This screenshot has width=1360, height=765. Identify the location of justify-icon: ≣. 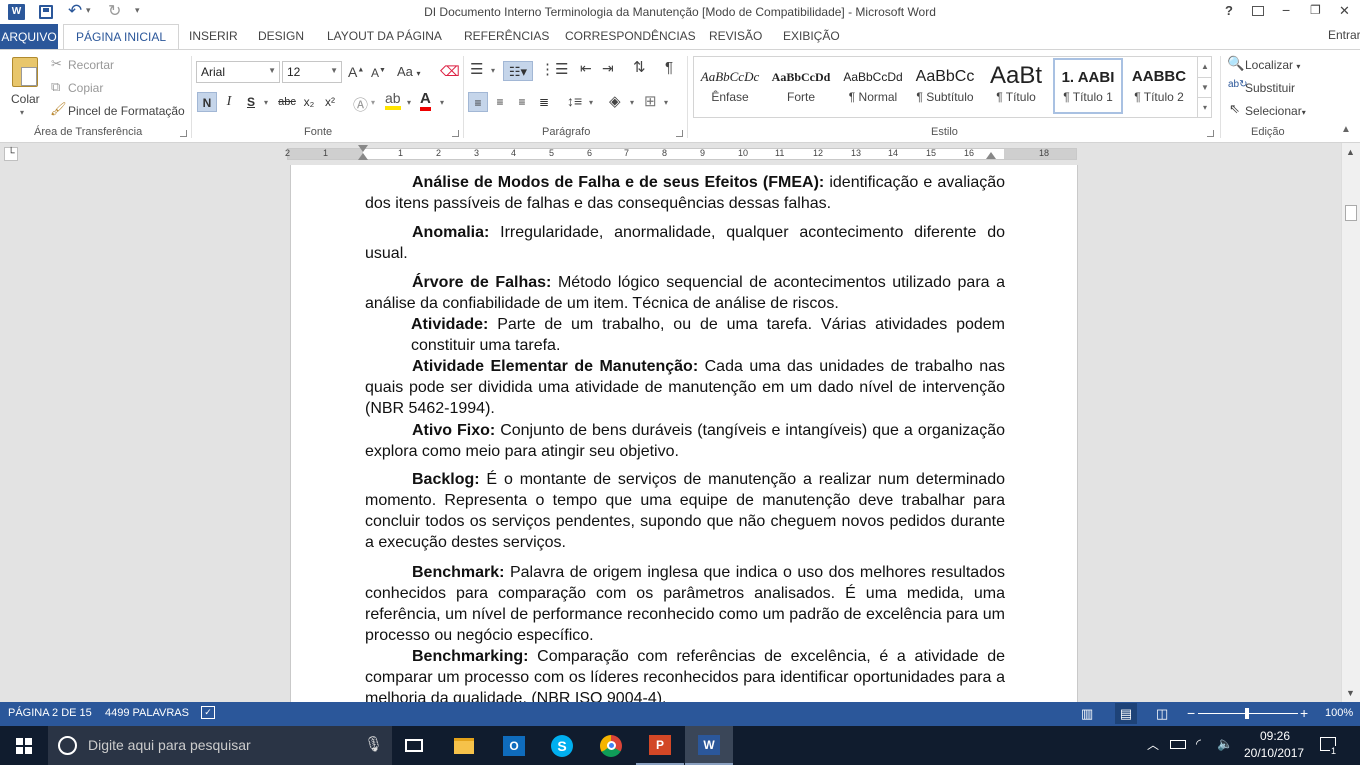
(544, 102).